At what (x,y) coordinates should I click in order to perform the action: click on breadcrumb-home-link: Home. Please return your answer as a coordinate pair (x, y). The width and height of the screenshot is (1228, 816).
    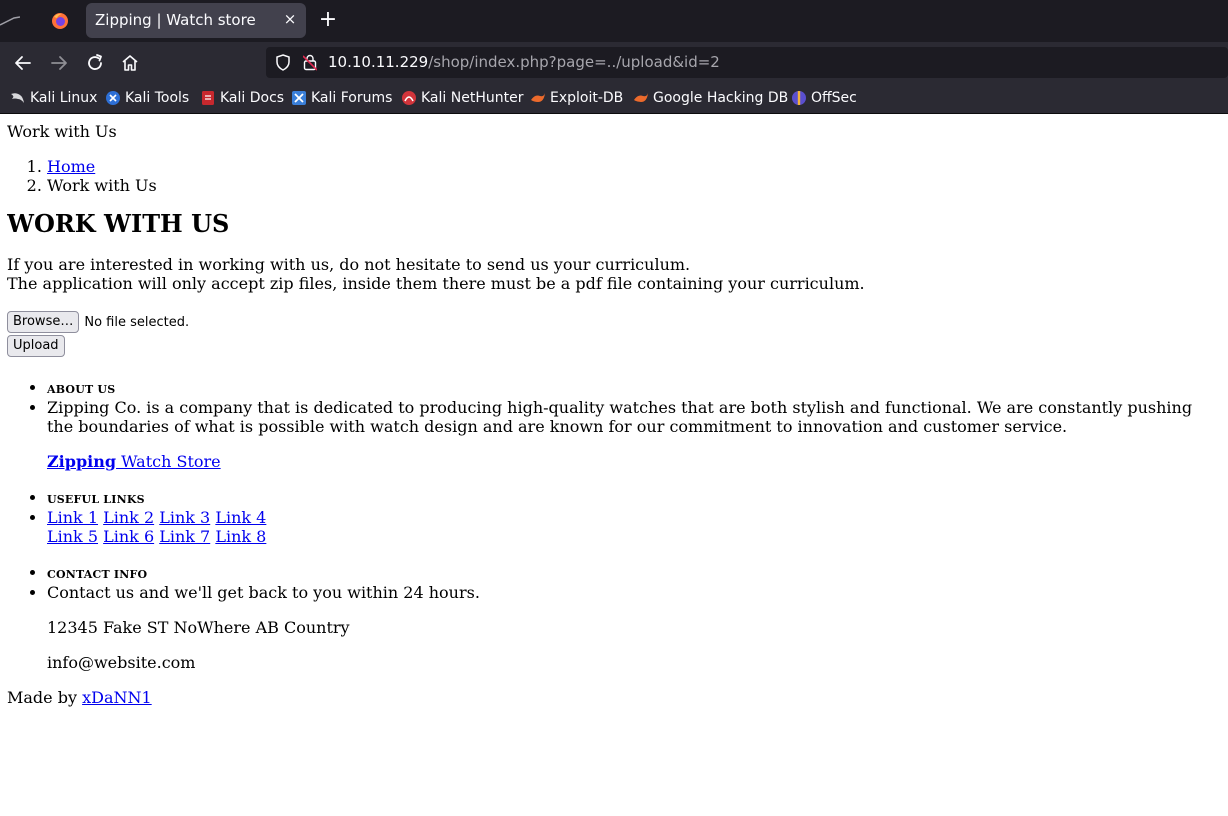
    Looking at the image, I should click on (71, 166).